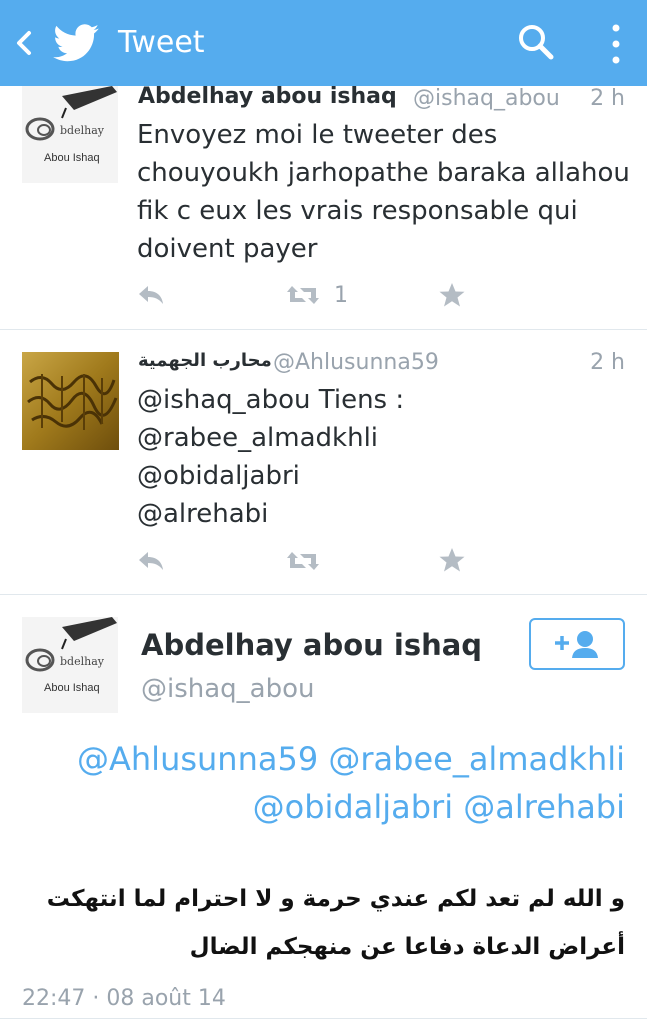  Describe the element at coordinates (311, 645) in the screenshot. I see `author-name: Abdelhay abou ishaq` at that location.